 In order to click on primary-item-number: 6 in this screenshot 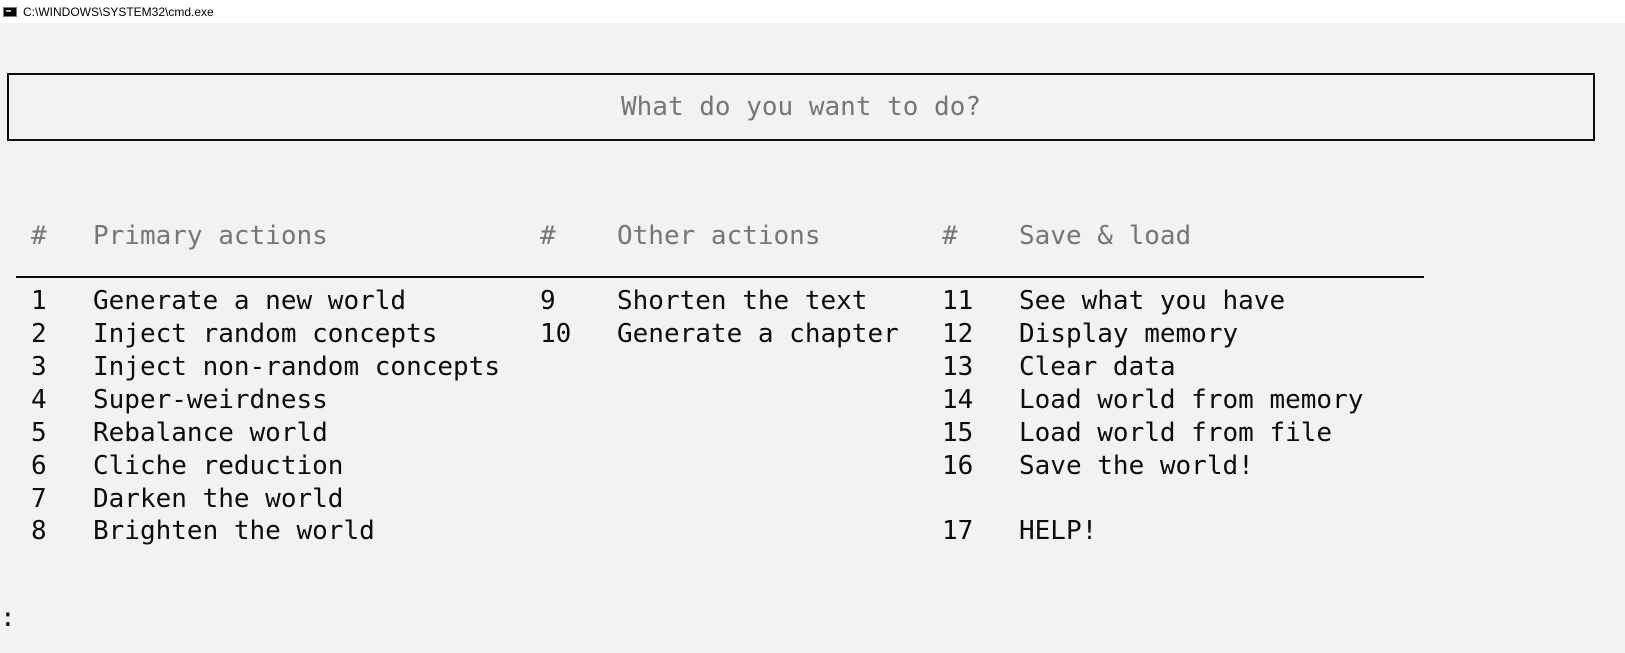, I will do `click(39, 466)`.